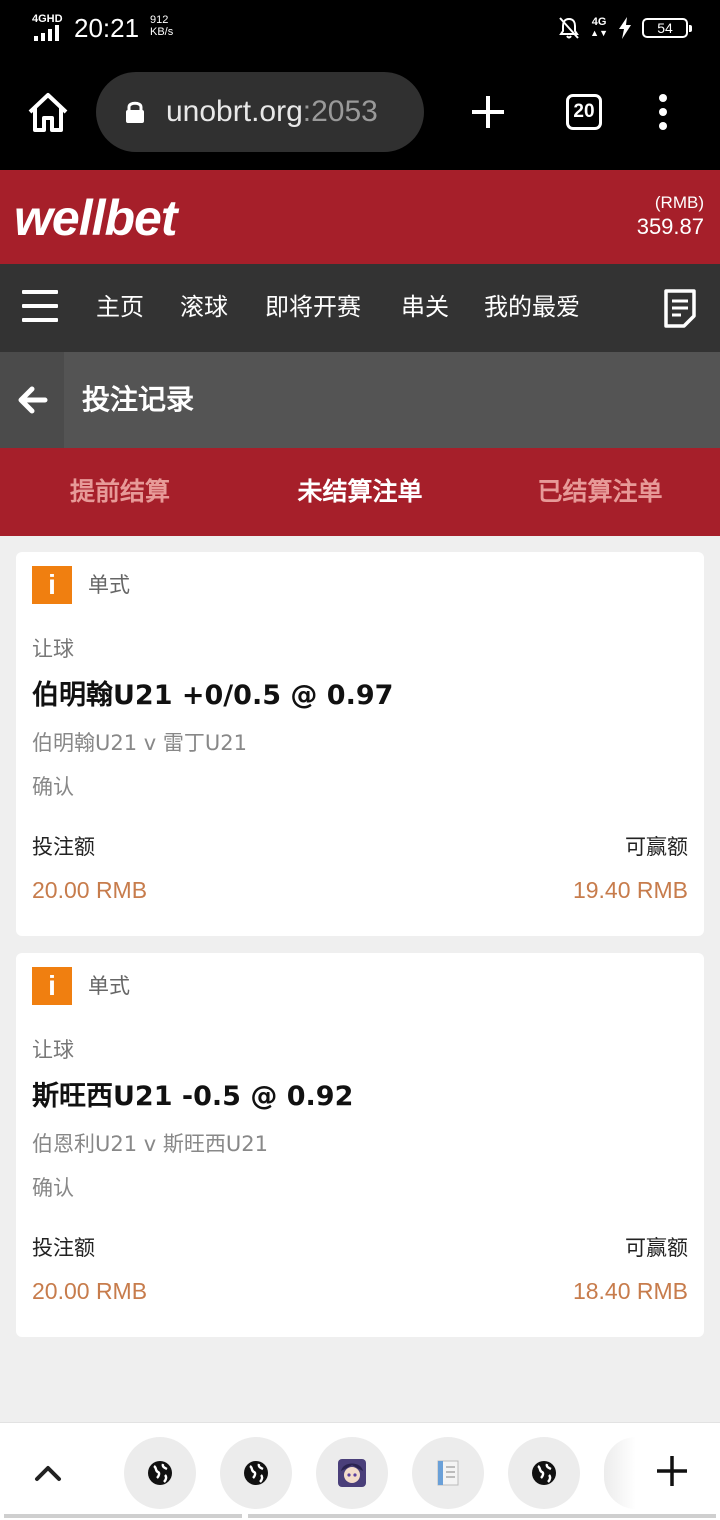 The image size is (720, 1520). What do you see at coordinates (630, 1291) in the screenshot?
I see `to-win-amount: 18.40 RMB` at bounding box center [630, 1291].